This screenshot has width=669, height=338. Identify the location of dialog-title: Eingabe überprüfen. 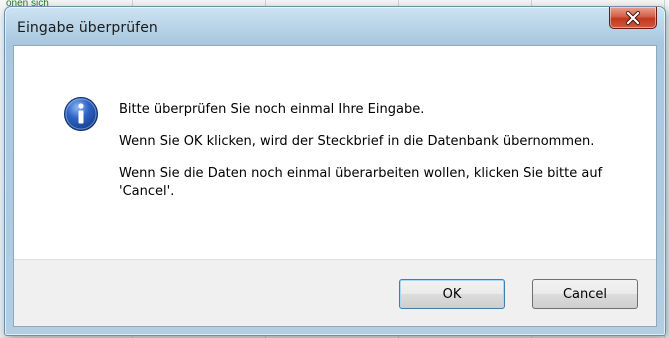
(87, 28).